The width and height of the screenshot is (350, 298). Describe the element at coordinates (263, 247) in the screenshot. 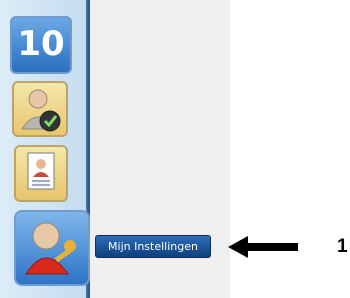

I see `left-arrow-icon` at that location.